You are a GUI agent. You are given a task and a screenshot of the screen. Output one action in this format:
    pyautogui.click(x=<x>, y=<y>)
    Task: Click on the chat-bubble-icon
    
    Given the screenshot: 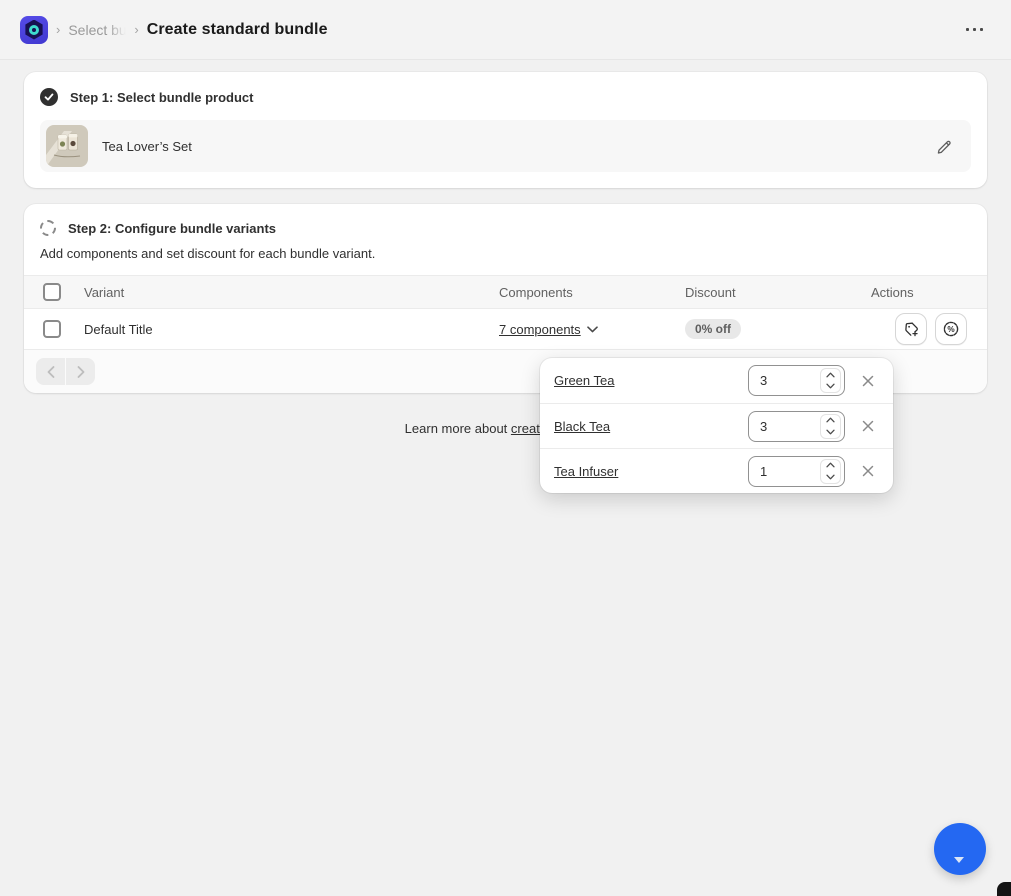 What is the action you would take?
    pyautogui.click(x=960, y=852)
    